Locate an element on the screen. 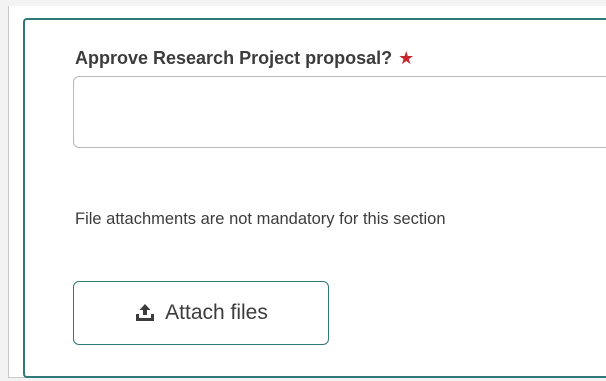 The height and width of the screenshot is (381, 606). question-label: Approve Research Project proposal? ★ is located at coordinates (244, 58).